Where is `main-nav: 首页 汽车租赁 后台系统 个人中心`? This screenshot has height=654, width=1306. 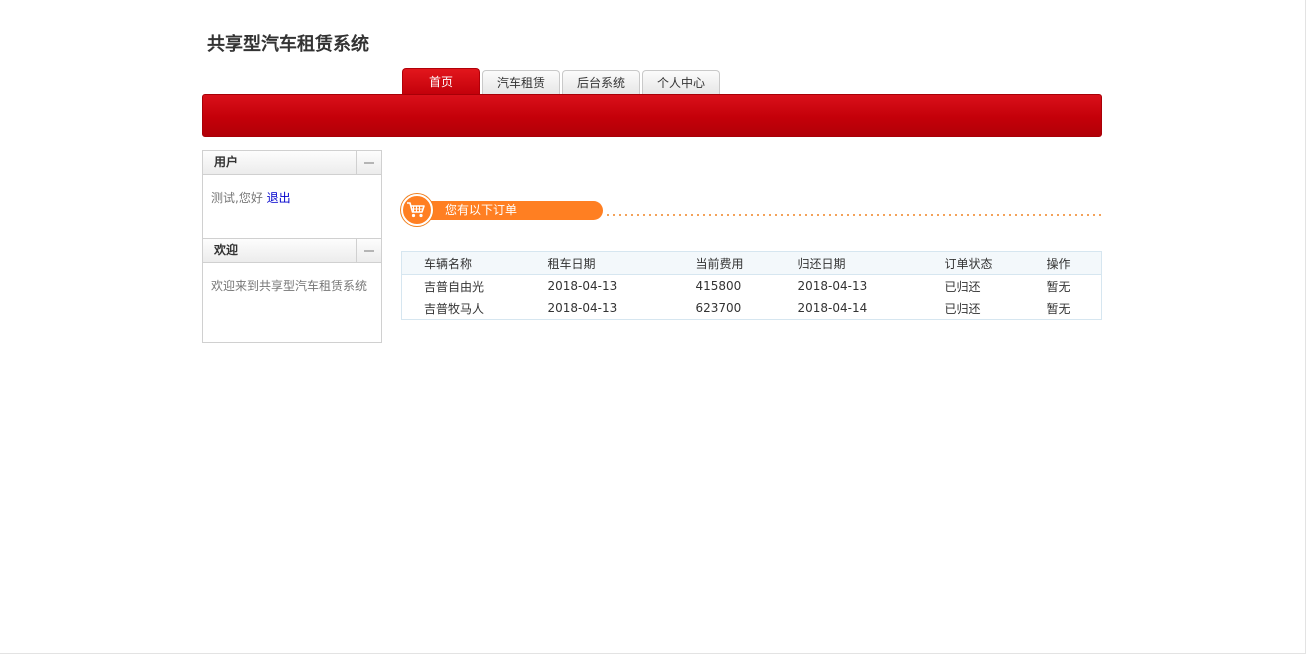 main-nav: 首页 汽车租赁 后台系统 个人中心 is located at coordinates (562, 81).